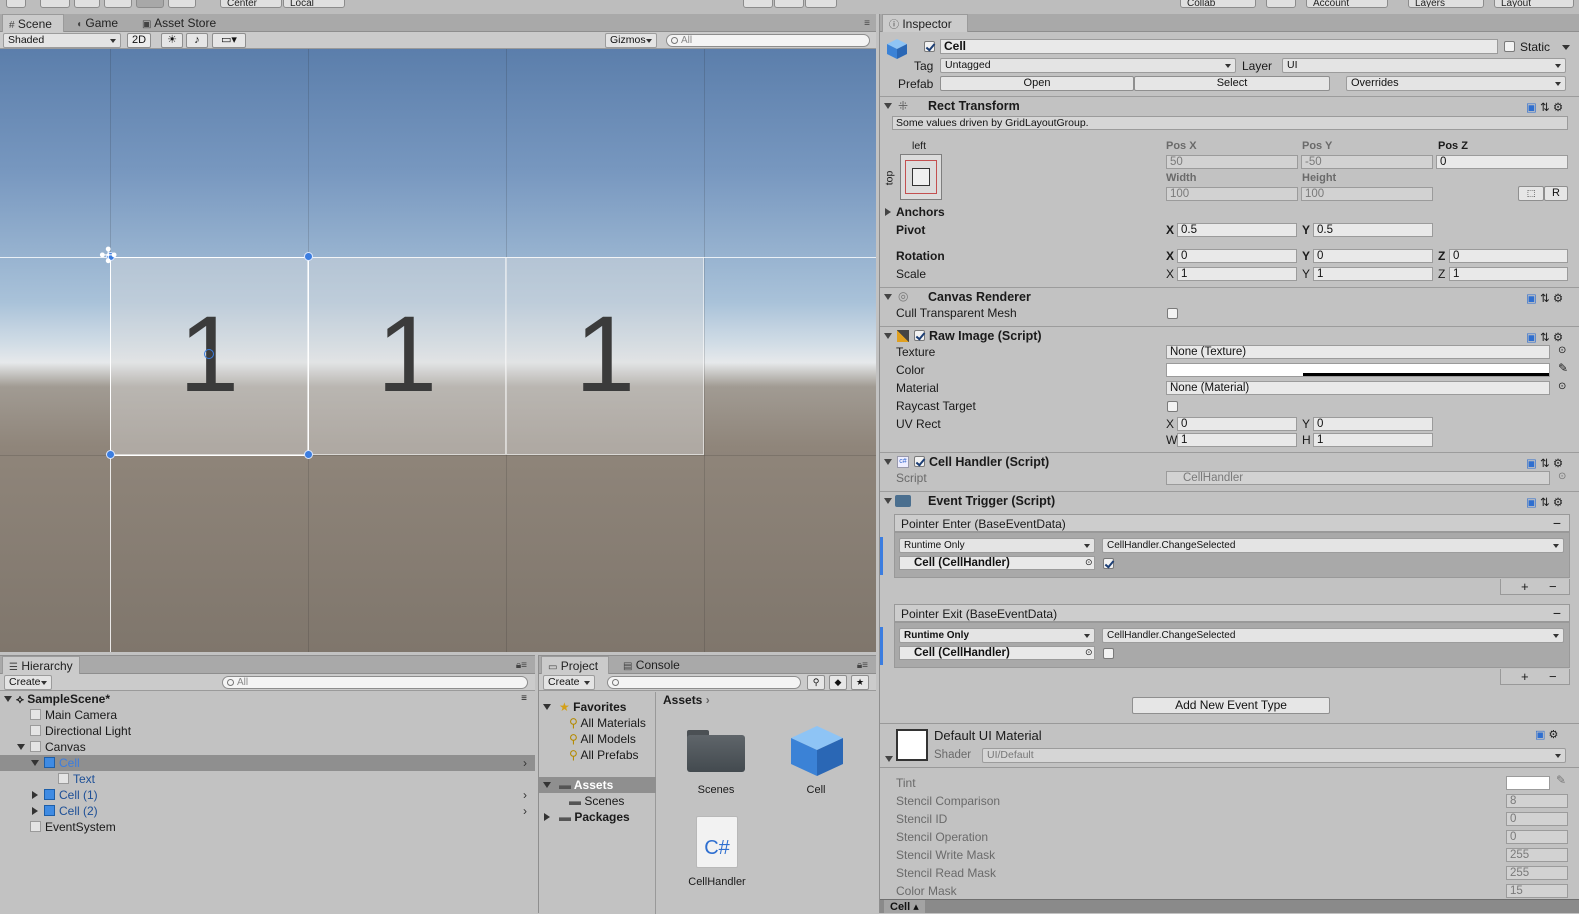  What do you see at coordinates (1534, 4) in the screenshot?
I see `layout-dropdown: Layout` at bounding box center [1534, 4].